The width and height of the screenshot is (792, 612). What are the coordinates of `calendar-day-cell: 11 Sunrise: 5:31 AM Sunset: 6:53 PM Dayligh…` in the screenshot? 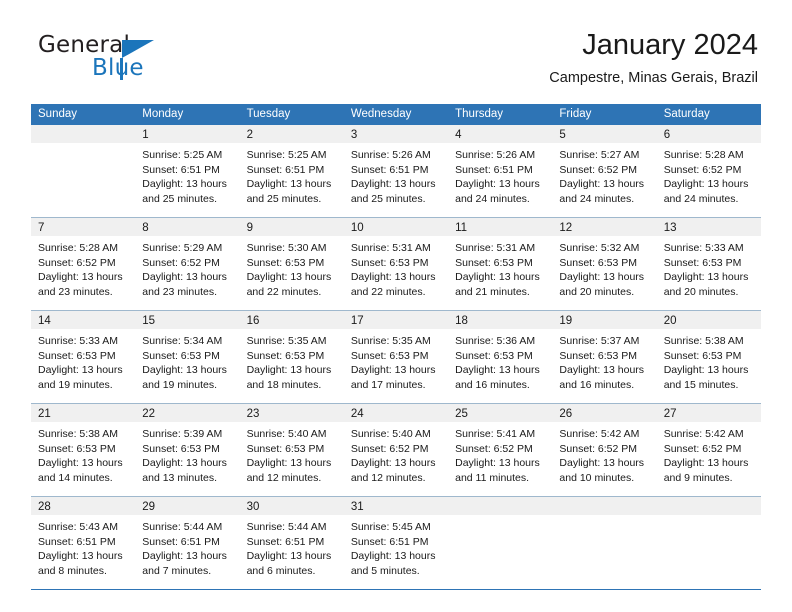 It's located at (500, 264).